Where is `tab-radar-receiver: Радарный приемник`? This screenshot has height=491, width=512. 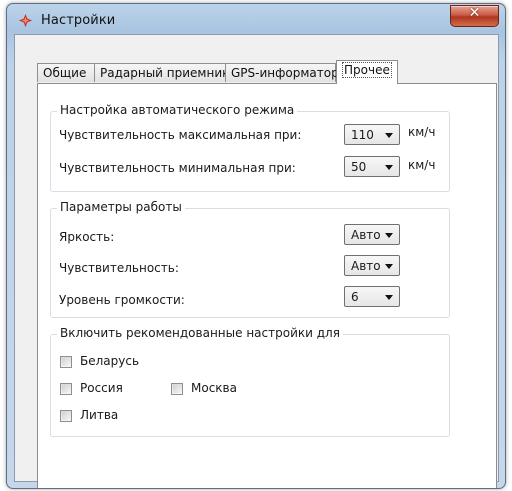 tab-radar-receiver: Радарный приемник is located at coordinates (162, 72).